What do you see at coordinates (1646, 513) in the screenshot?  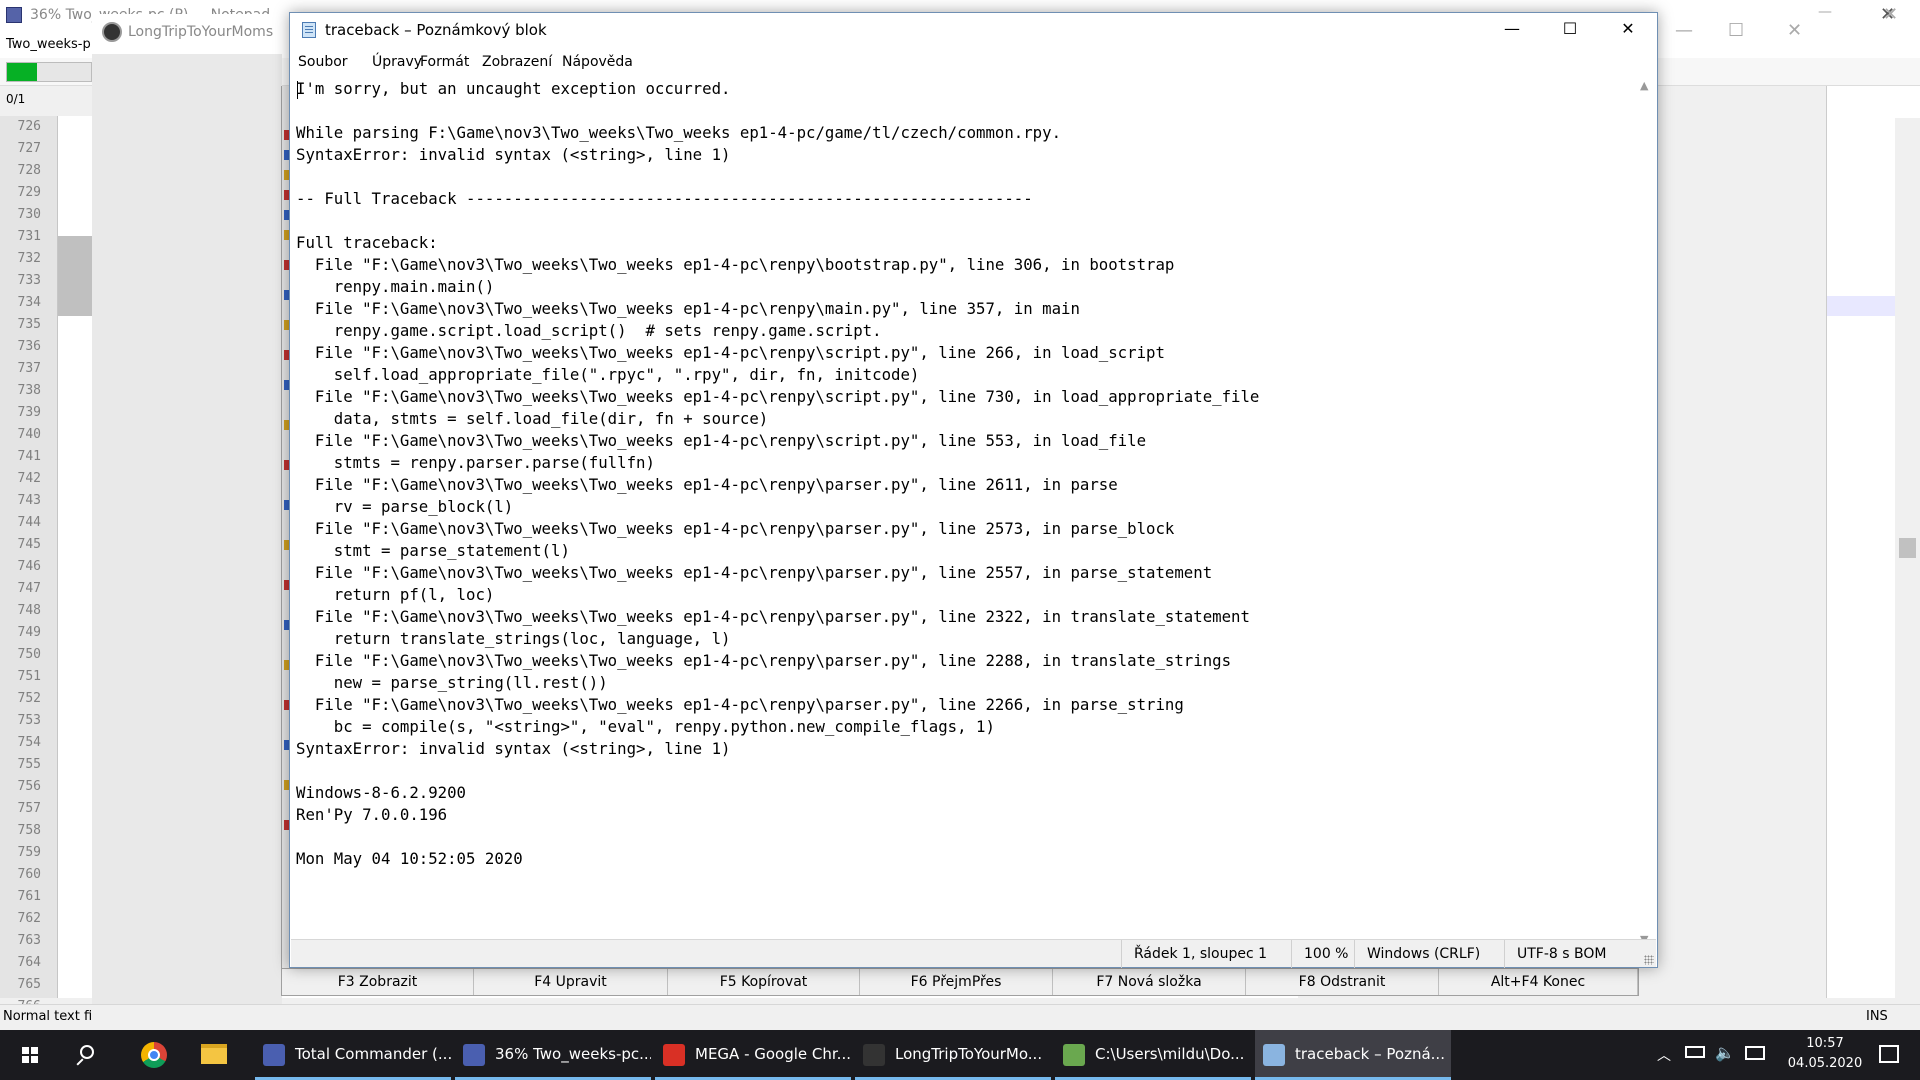 I see `vertical-scrollbar: ▲ ▼` at bounding box center [1646, 513].